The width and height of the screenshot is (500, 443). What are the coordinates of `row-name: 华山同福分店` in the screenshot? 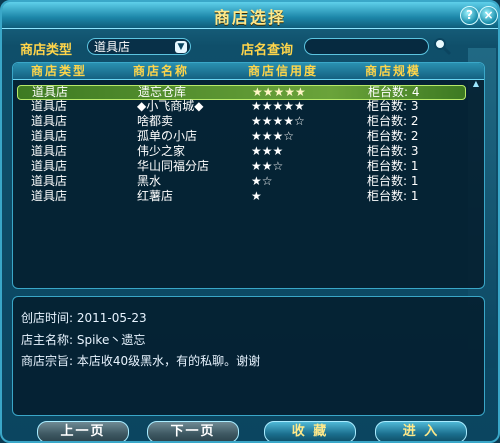 It's located at (173, 166).